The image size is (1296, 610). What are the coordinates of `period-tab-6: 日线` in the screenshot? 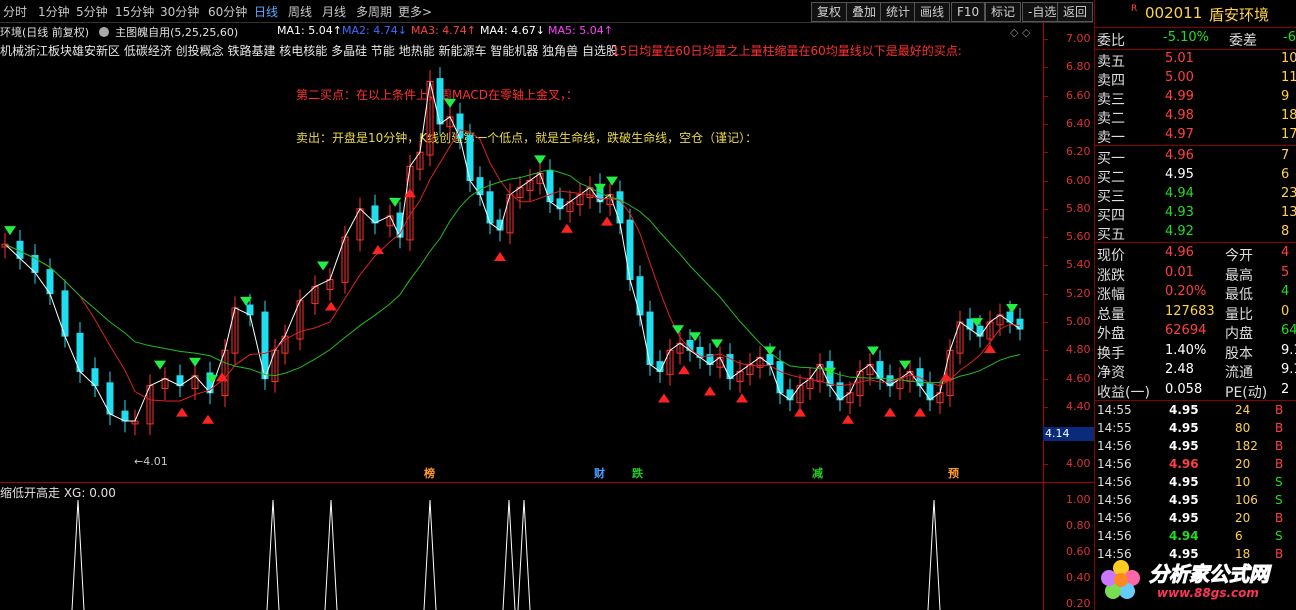 It's located at (266, 11).